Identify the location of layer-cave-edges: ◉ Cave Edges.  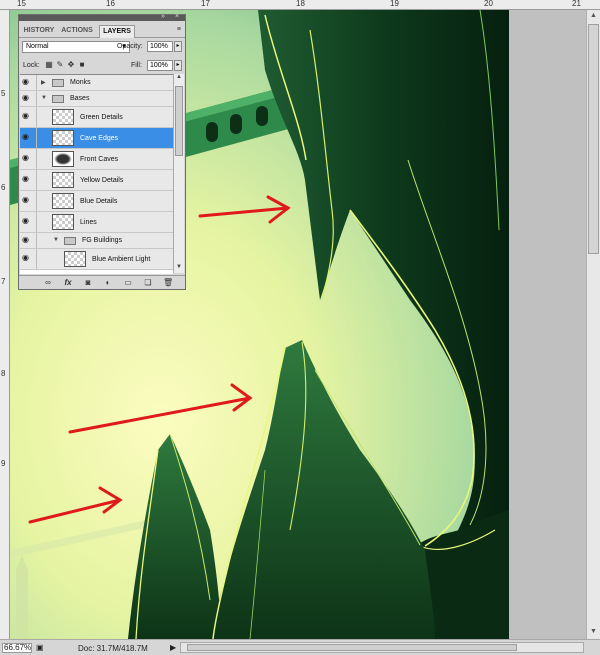
(96, 138).